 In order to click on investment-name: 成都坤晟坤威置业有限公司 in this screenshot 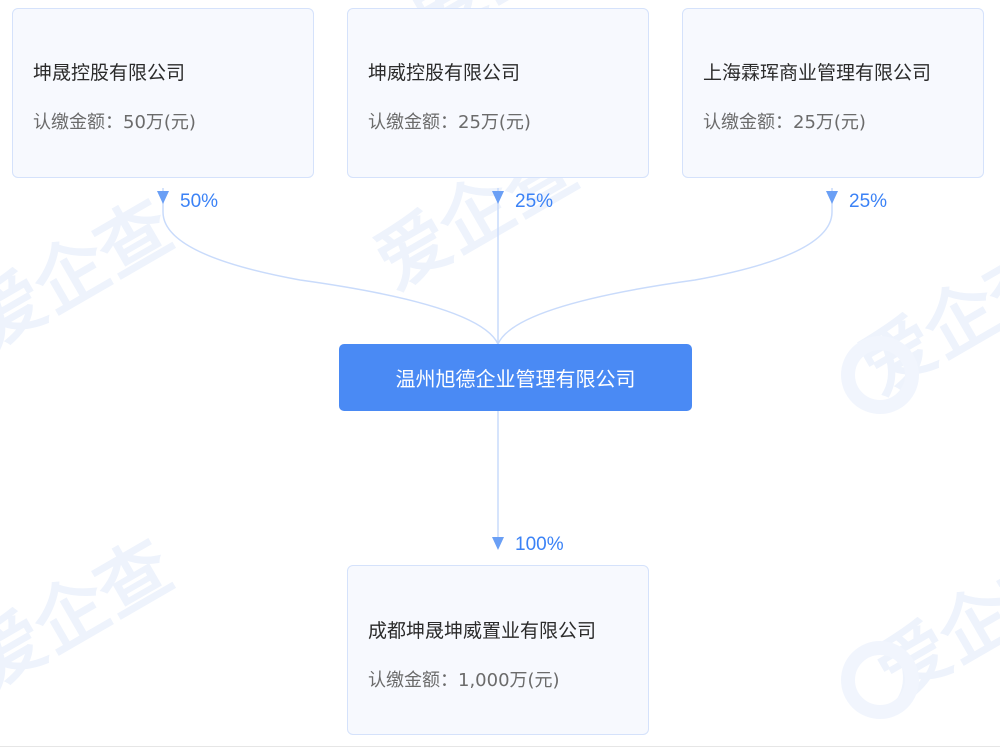, I will do `click(482, 629)`.